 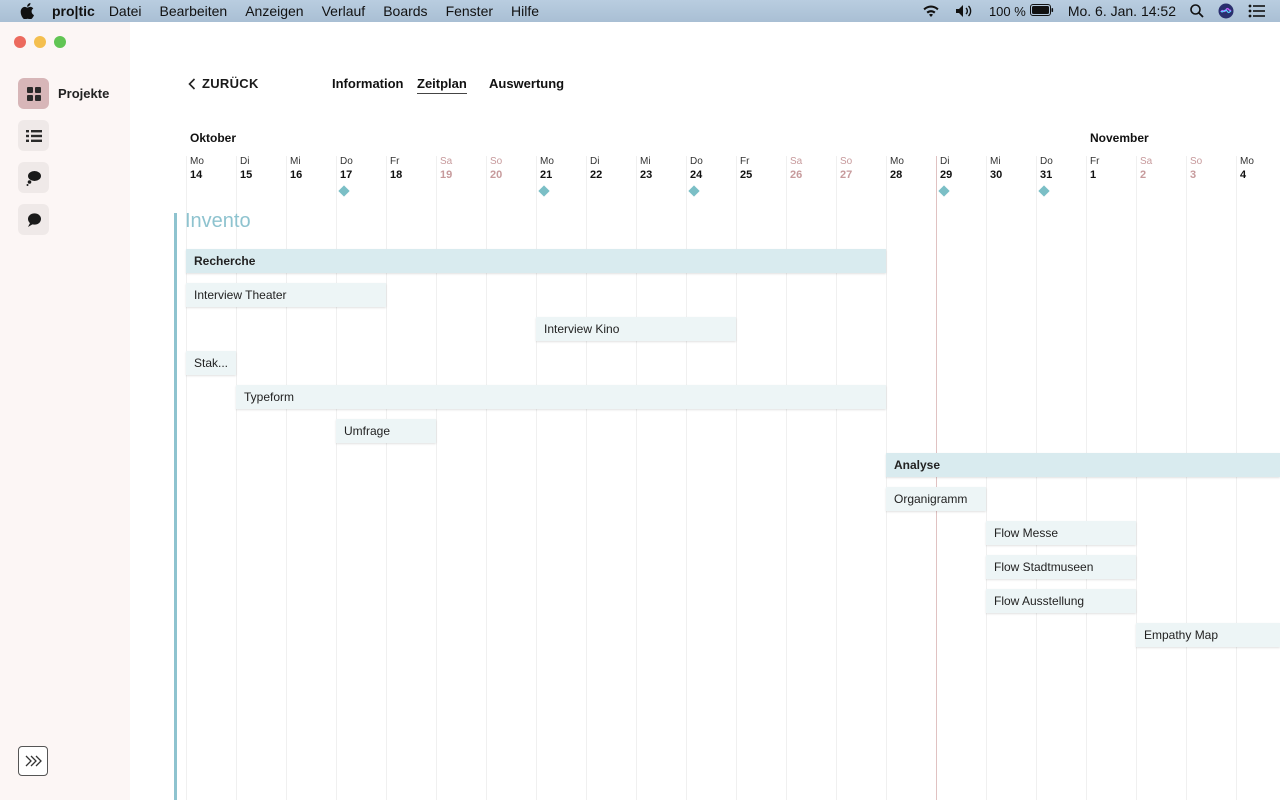 What do you see at coordinates (1061, 601) in the screenshot?
I see `task-bar: Flow Ausstellung` at bounding box center [1061, 601].